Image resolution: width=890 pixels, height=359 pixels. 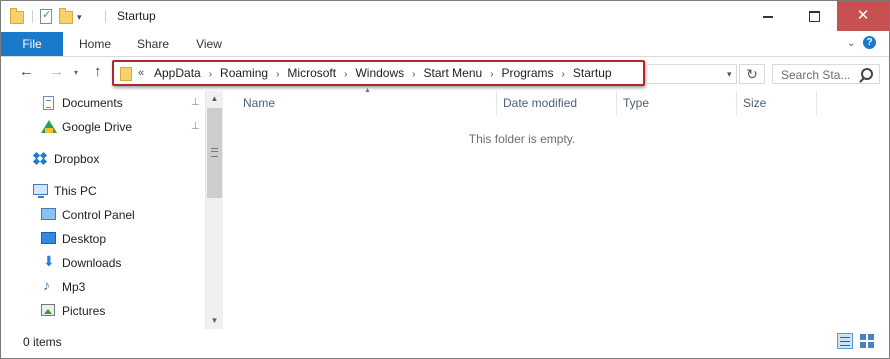 I want to click on empty-folder-message: This folder is empty., so click(x=522, y=139).